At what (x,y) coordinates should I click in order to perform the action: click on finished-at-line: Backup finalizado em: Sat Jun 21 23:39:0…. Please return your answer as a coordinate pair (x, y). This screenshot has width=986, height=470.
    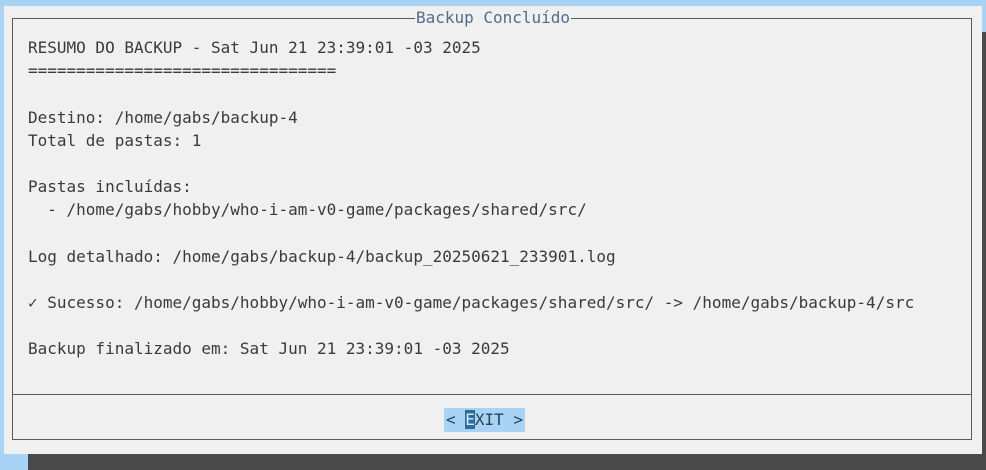
    Looking at the image, I should click on (269, 349).